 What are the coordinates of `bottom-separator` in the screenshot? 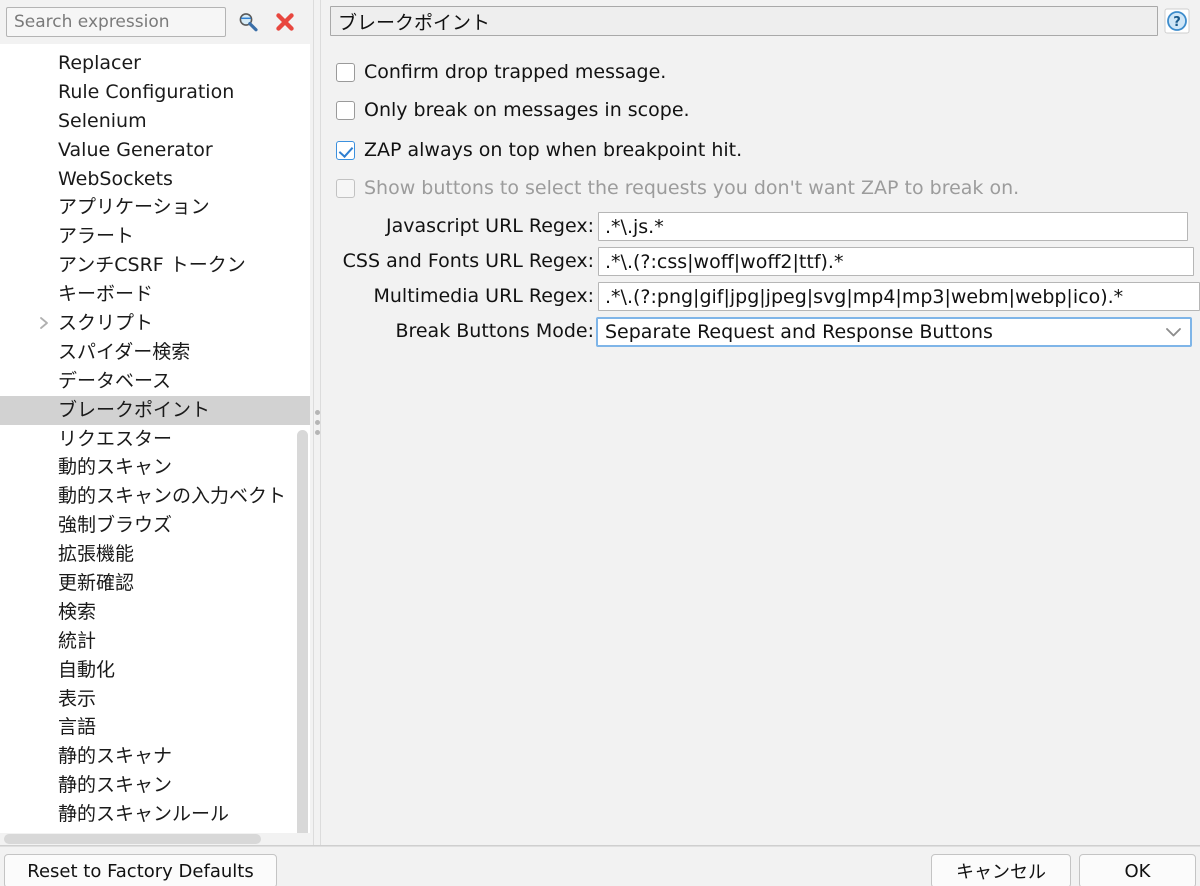 It's located at (600, 846).